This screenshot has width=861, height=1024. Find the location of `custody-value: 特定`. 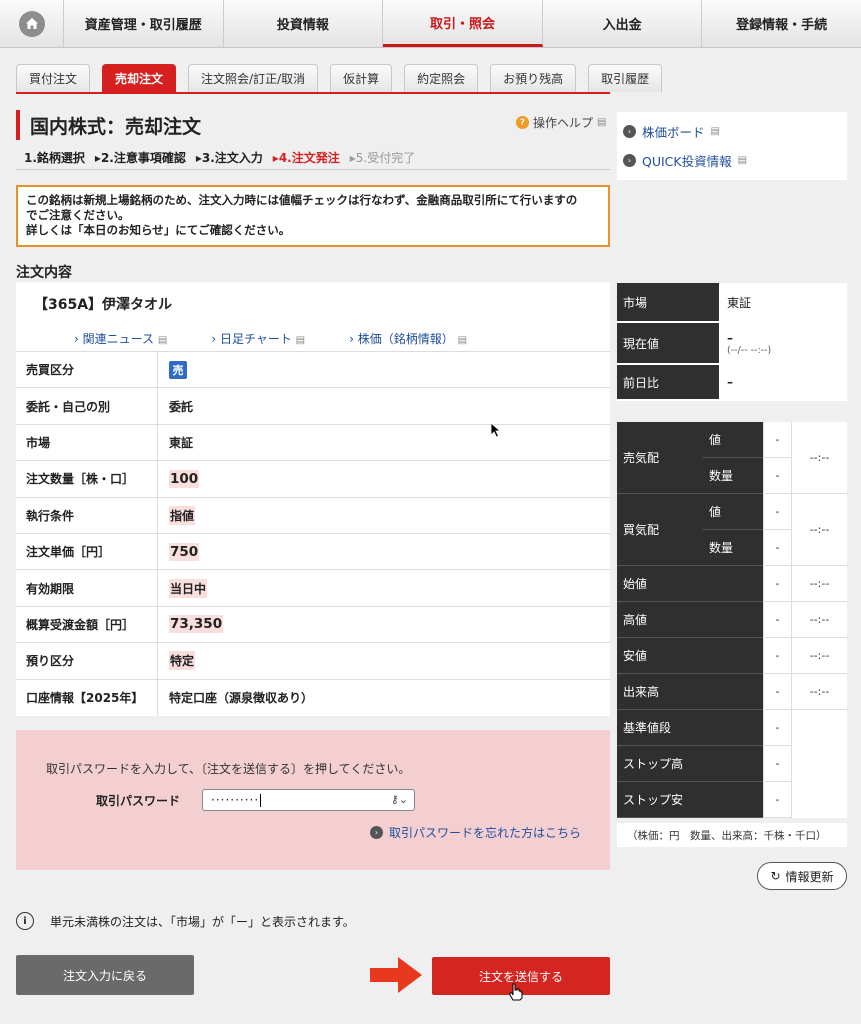

custody-value: 特定 is located at coordinates (182, 661).